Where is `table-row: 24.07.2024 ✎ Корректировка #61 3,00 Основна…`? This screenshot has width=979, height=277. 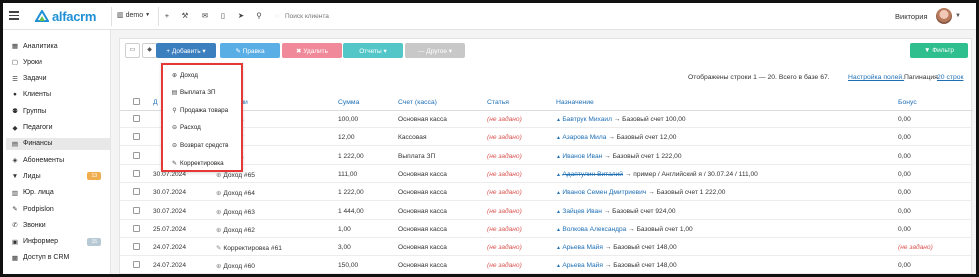
table-row: 24.07.2024 ✎ Корректировка #61 3,00 Основна… is located at coordinates (546, 248).